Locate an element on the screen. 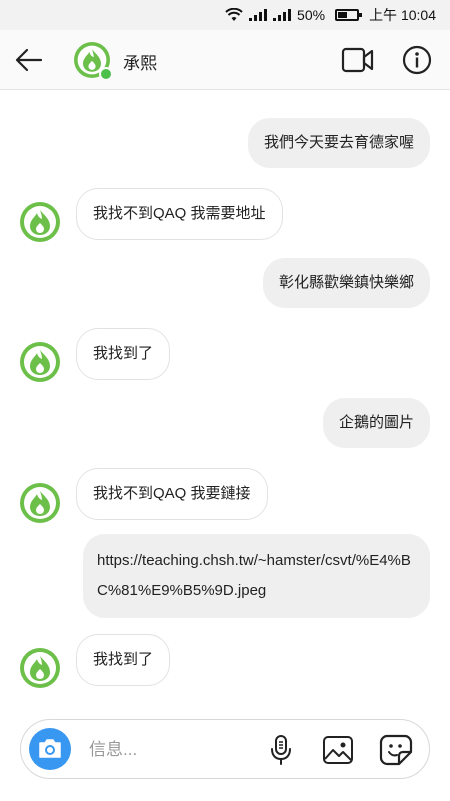  message-composer is located at coordinates (225, 749).